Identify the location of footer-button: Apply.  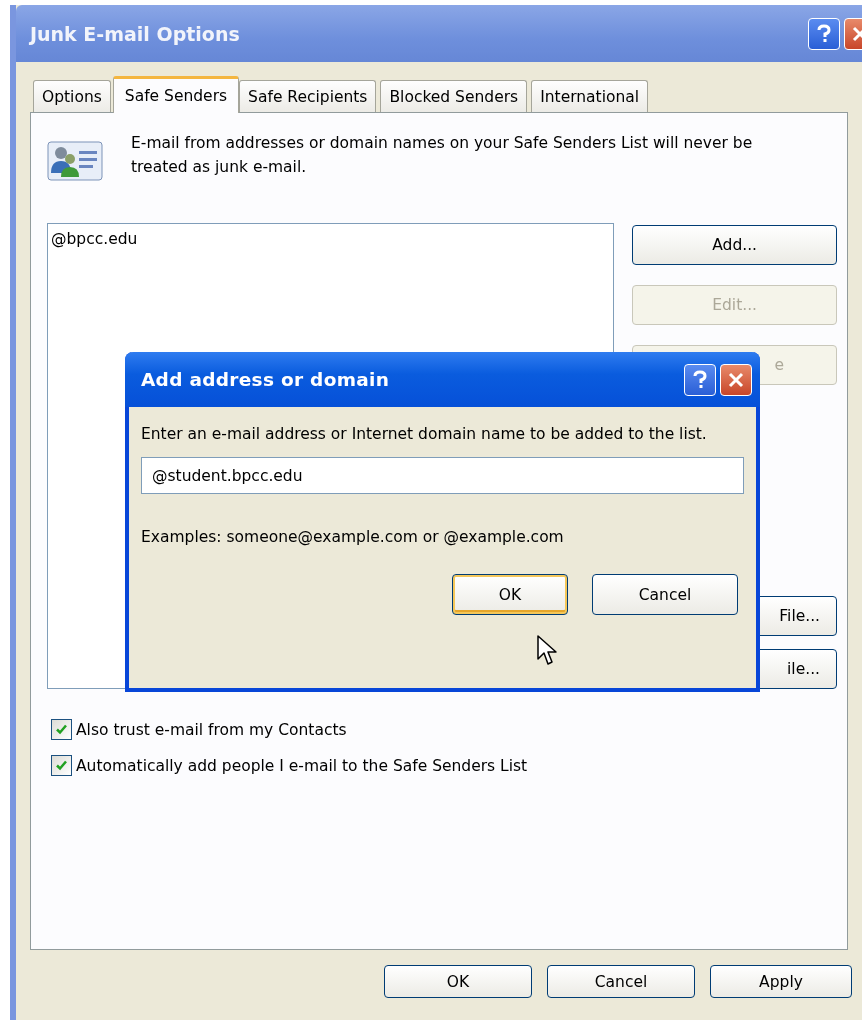
(781, 981).